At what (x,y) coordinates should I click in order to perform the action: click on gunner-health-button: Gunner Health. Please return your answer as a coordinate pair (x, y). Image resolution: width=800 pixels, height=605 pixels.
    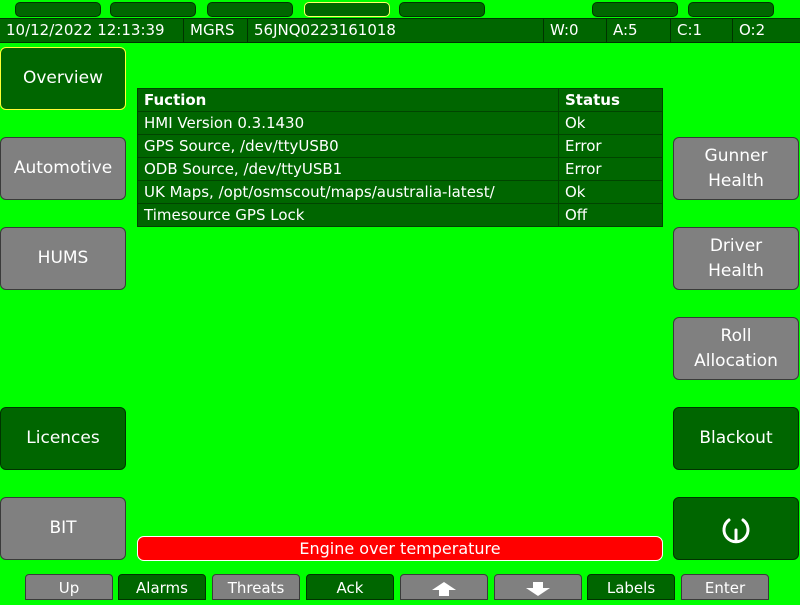
    Looking at the image, I should click on (736, 168).